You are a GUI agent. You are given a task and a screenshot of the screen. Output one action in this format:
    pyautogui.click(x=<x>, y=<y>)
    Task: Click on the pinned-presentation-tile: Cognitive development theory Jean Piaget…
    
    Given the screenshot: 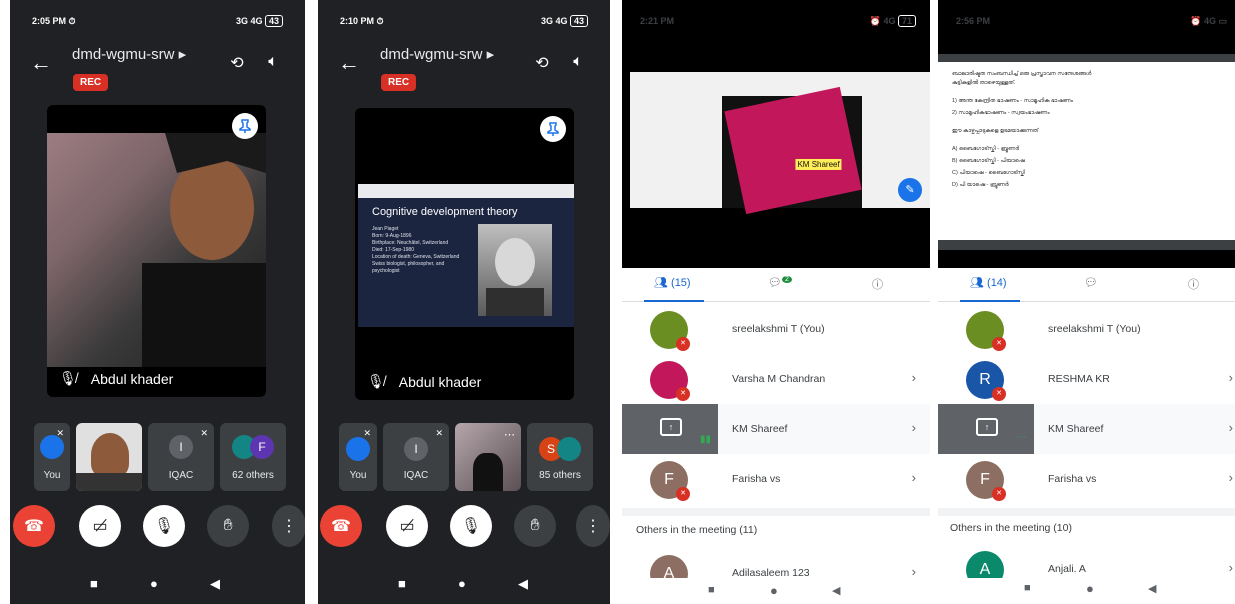 What is the action you would take?
    pyautogui.click(x=464, y=254)
    